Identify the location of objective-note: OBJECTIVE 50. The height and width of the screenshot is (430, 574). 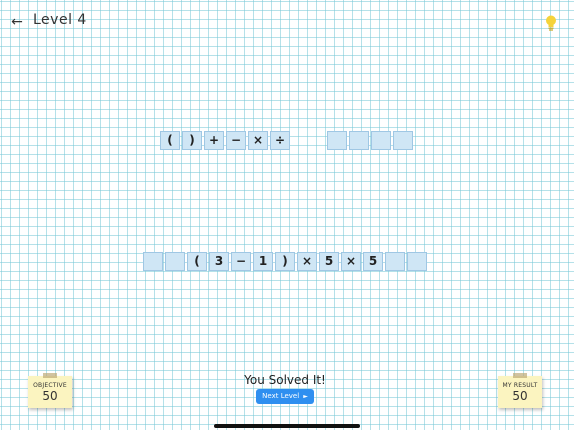
(50, 390).